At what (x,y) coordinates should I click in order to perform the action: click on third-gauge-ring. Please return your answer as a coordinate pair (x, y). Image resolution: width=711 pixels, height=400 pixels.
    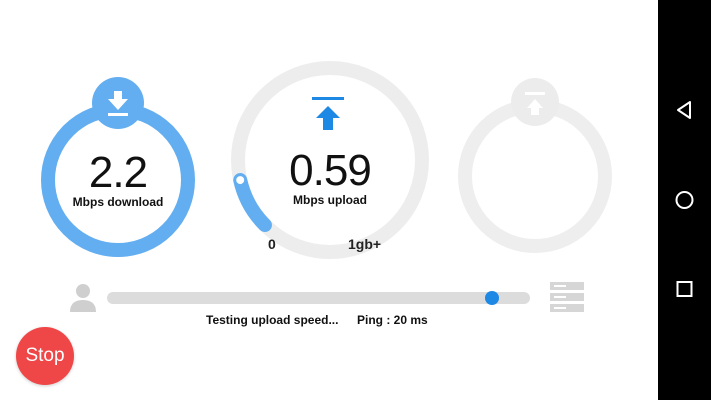
    Looking at the image, I should click on (535, 176).